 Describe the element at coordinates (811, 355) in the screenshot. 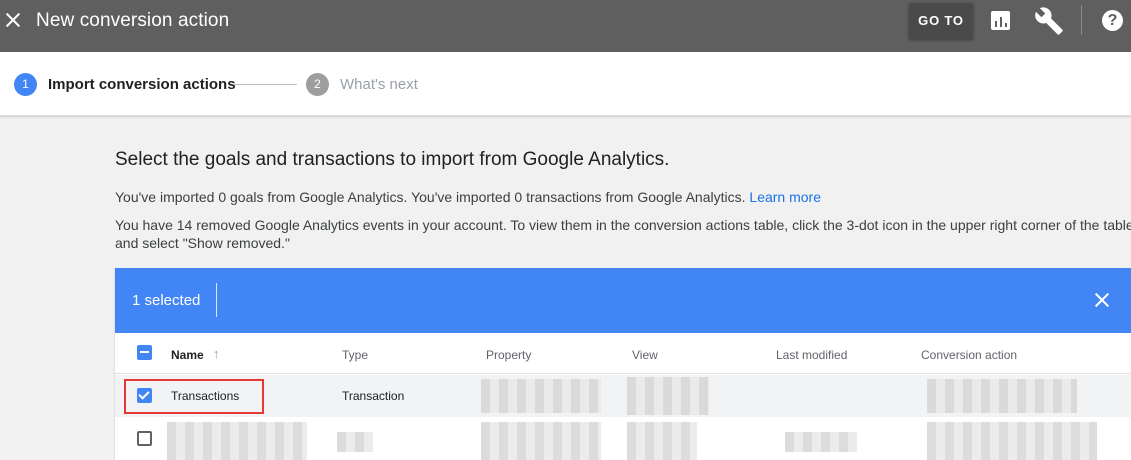

I see `column-last-modified: Last modified` at that location.